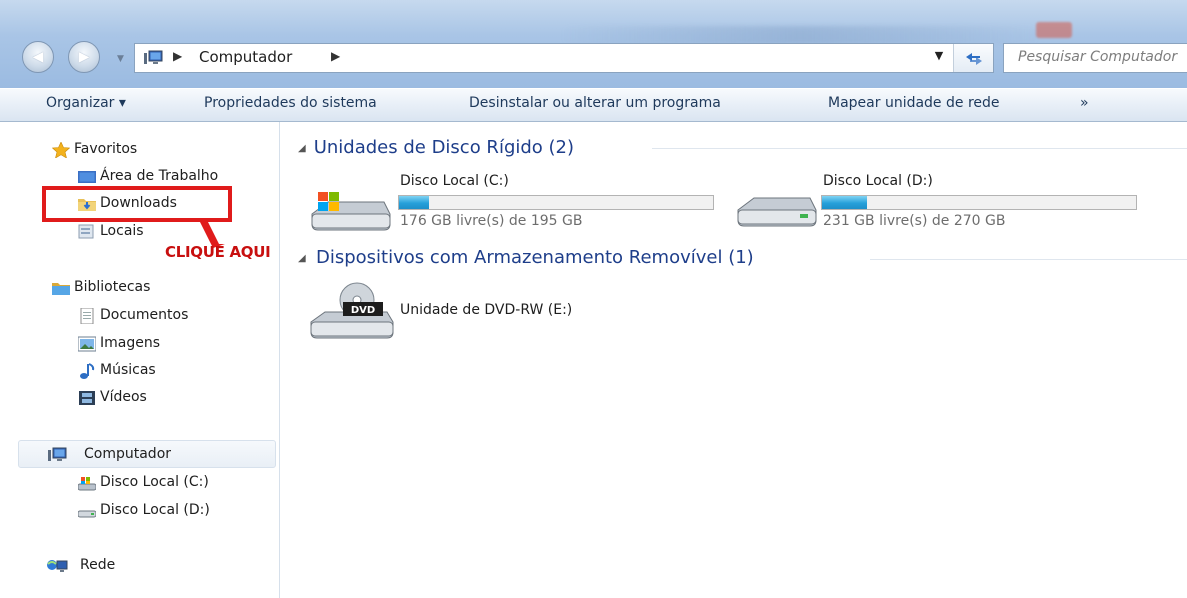 The height and width of the screenshot is (598, 1187). Describe the element at coordinates (290, 103) in the screenshot. I see `system-properties-button: Propriedades do sistema` at that location.